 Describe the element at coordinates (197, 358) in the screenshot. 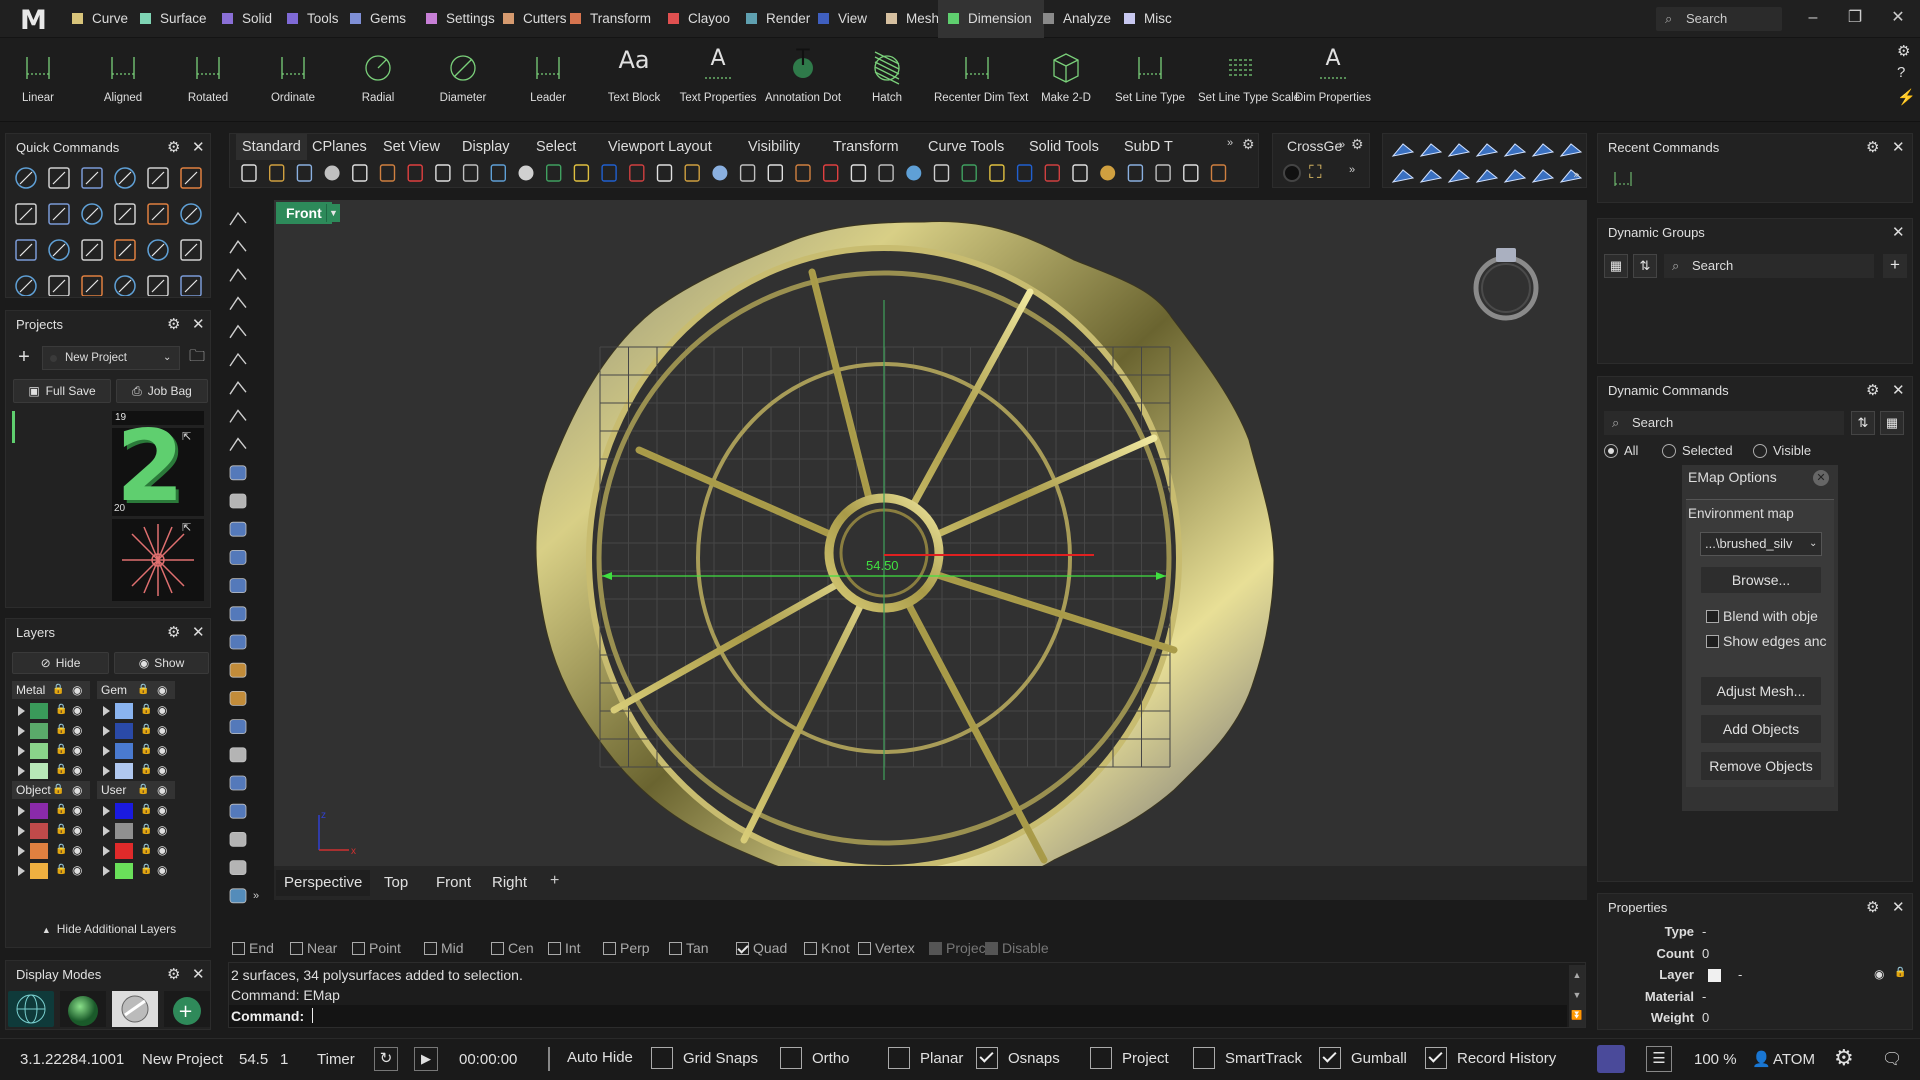

I see `folder-icon: 🗀` at that location.